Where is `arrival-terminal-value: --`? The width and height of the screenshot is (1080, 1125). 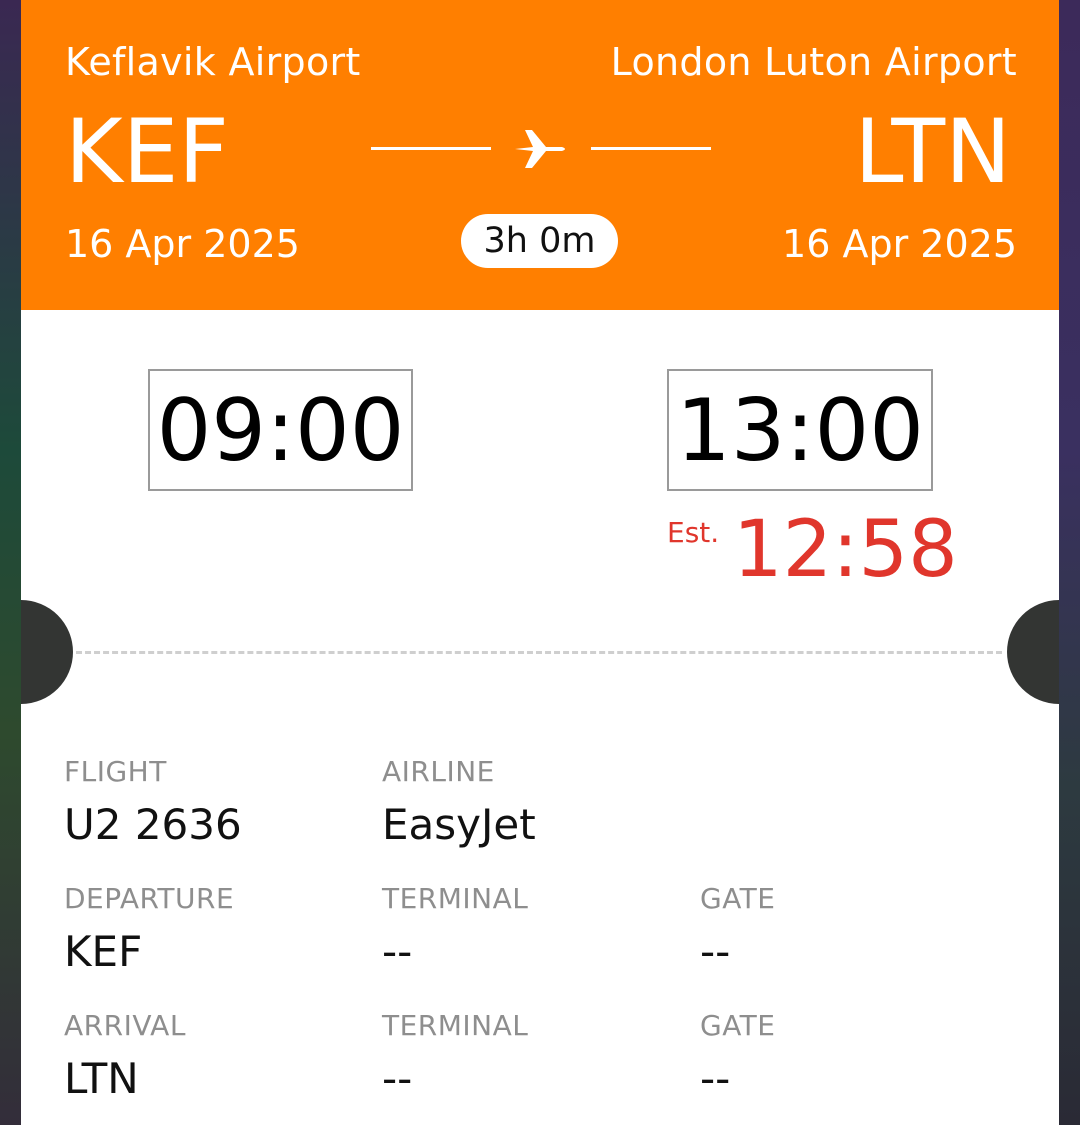 arrival-terminal-value: -- is located at coordinates (397, 1078).